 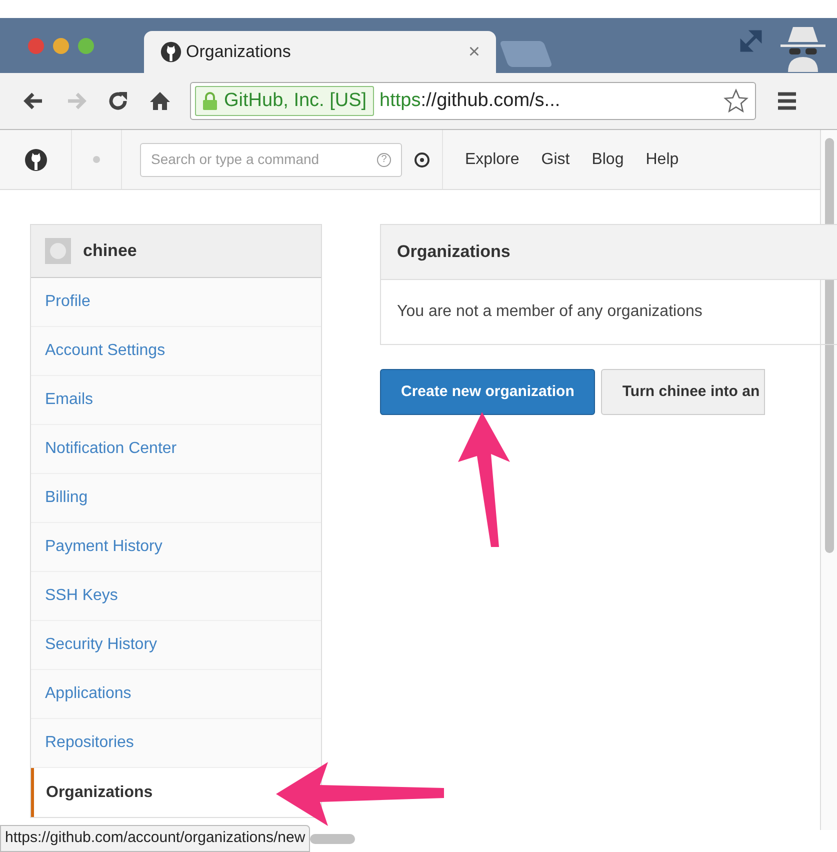 I want to click on sidebar-item: Profile, so click(x=176, y=302).